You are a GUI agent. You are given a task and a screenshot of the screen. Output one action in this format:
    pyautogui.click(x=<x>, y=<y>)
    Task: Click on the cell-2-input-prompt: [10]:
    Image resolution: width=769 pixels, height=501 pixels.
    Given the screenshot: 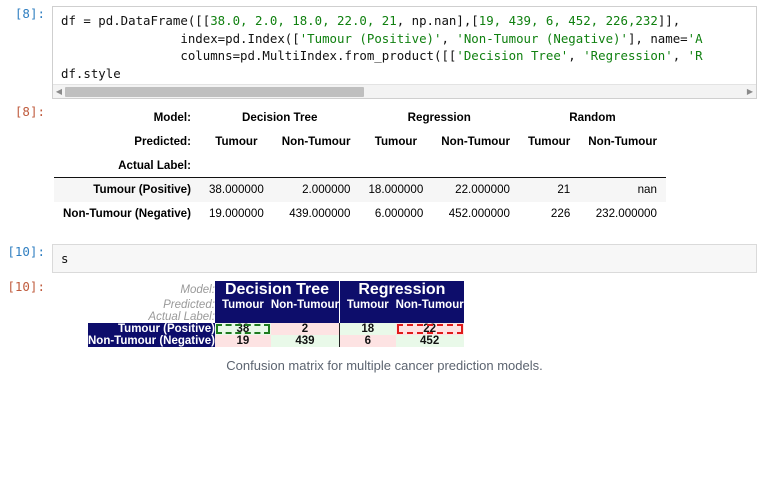 What is the action you would take?
    pyautogui.click(x=26, y=251)
    